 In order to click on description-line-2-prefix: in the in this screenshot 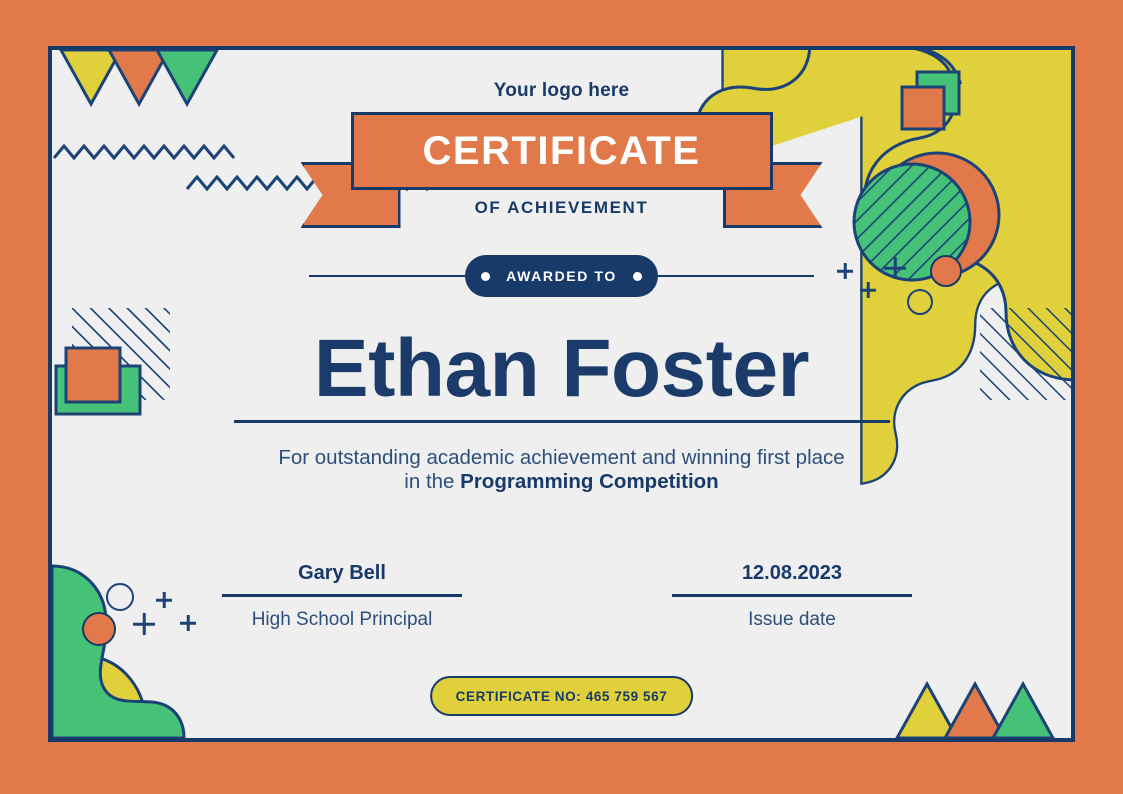, I will do `click(432, 482)`.